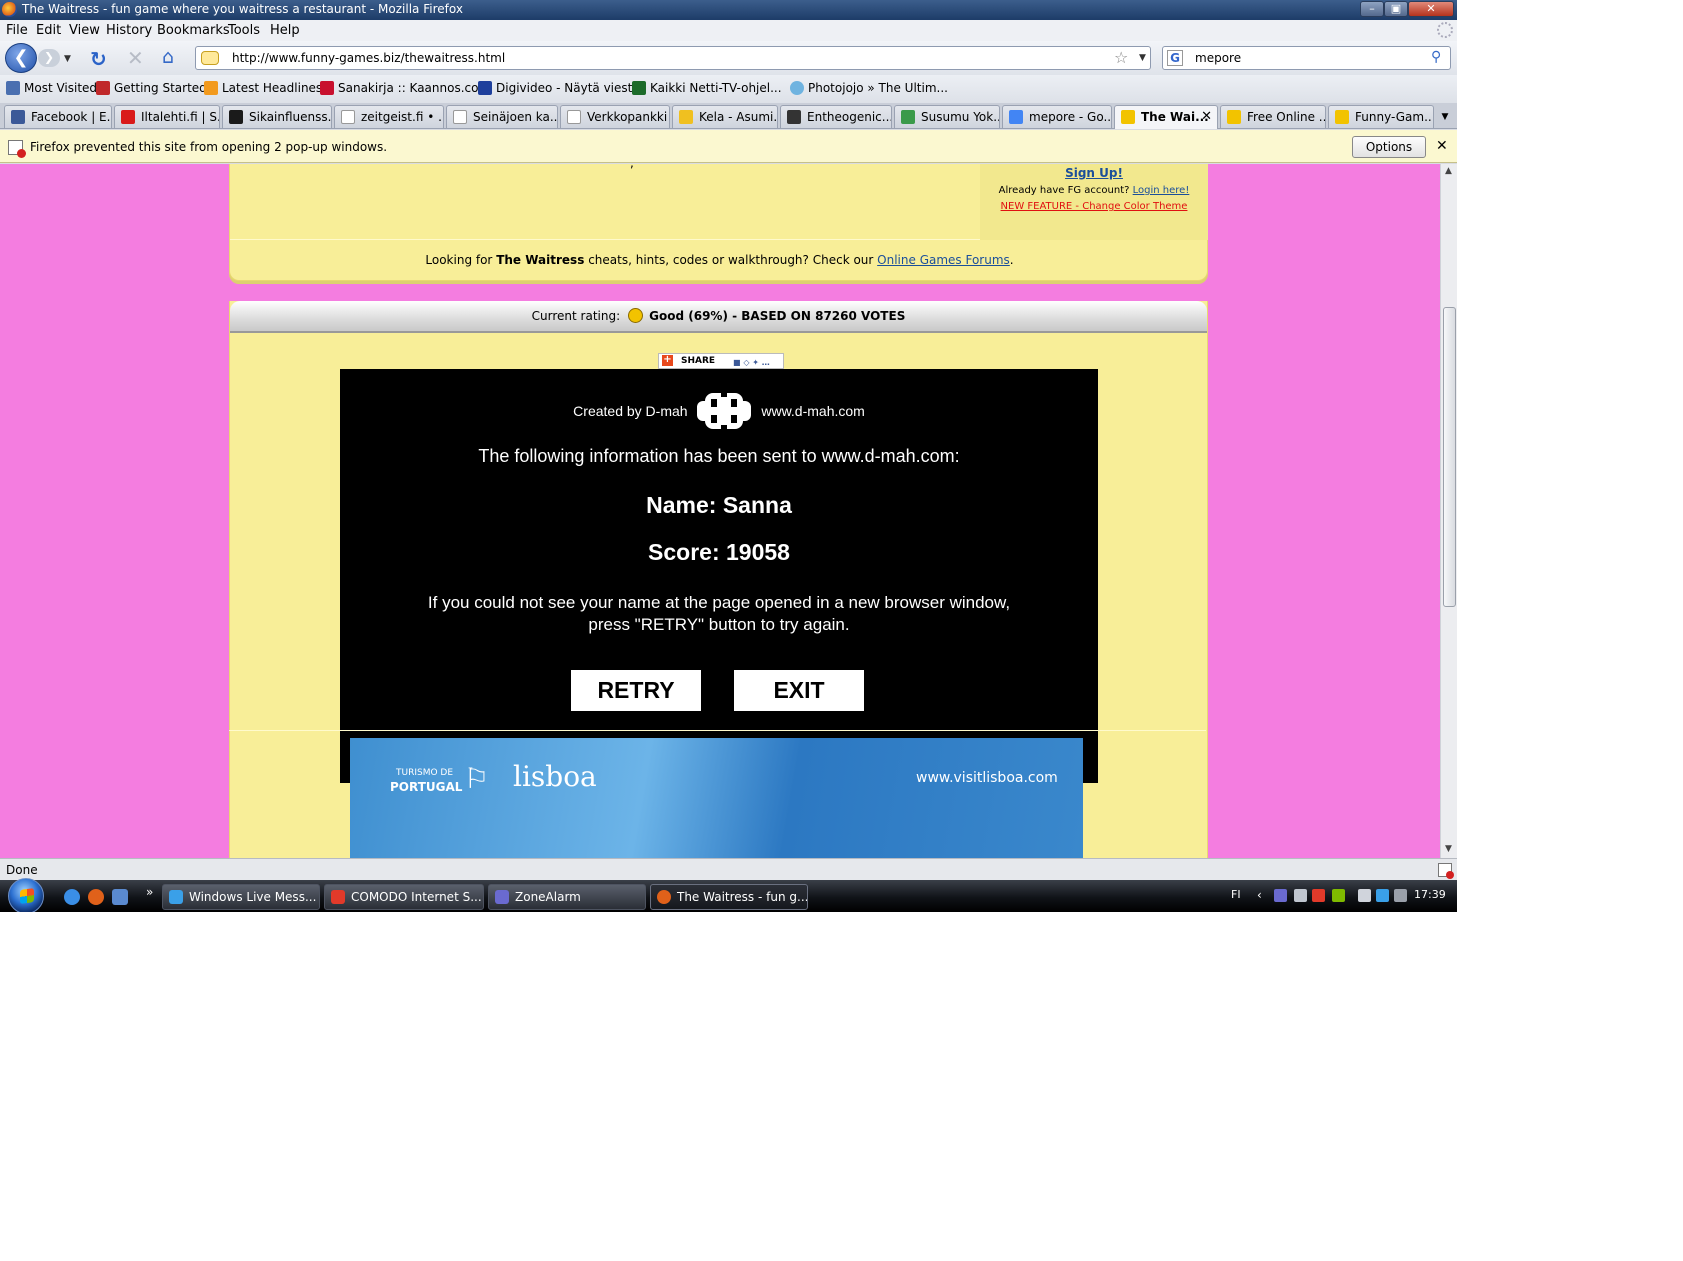  Describe the element at coordinates (1442, 146) in the screenshot. I see `close-notification-icon: ✕` at that location.